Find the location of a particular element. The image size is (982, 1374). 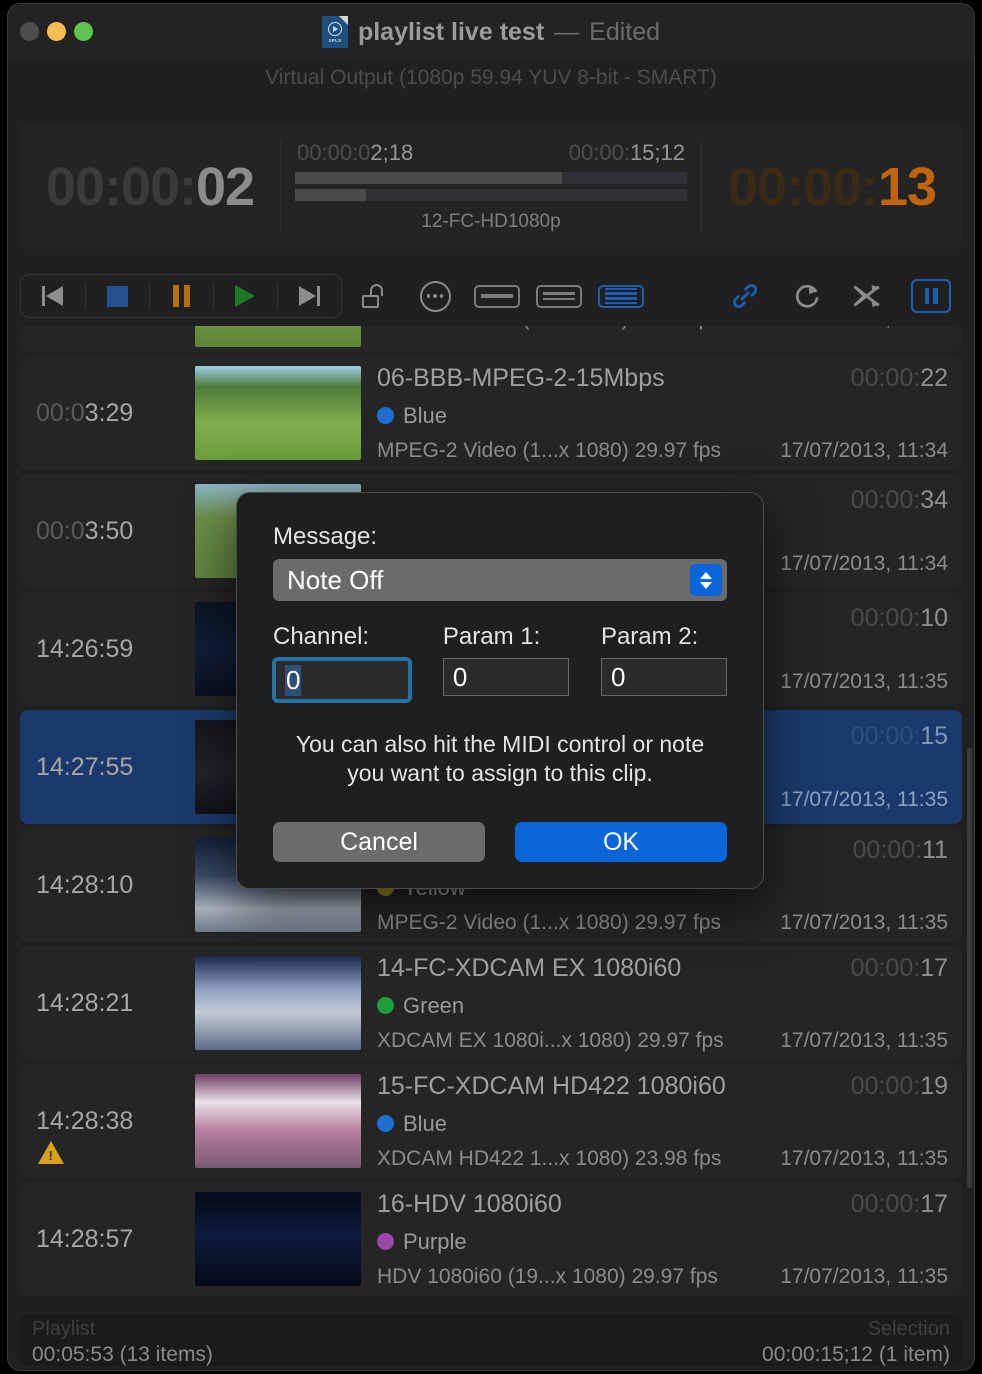

pause-toggle-button is located at coordinates (931, 296).